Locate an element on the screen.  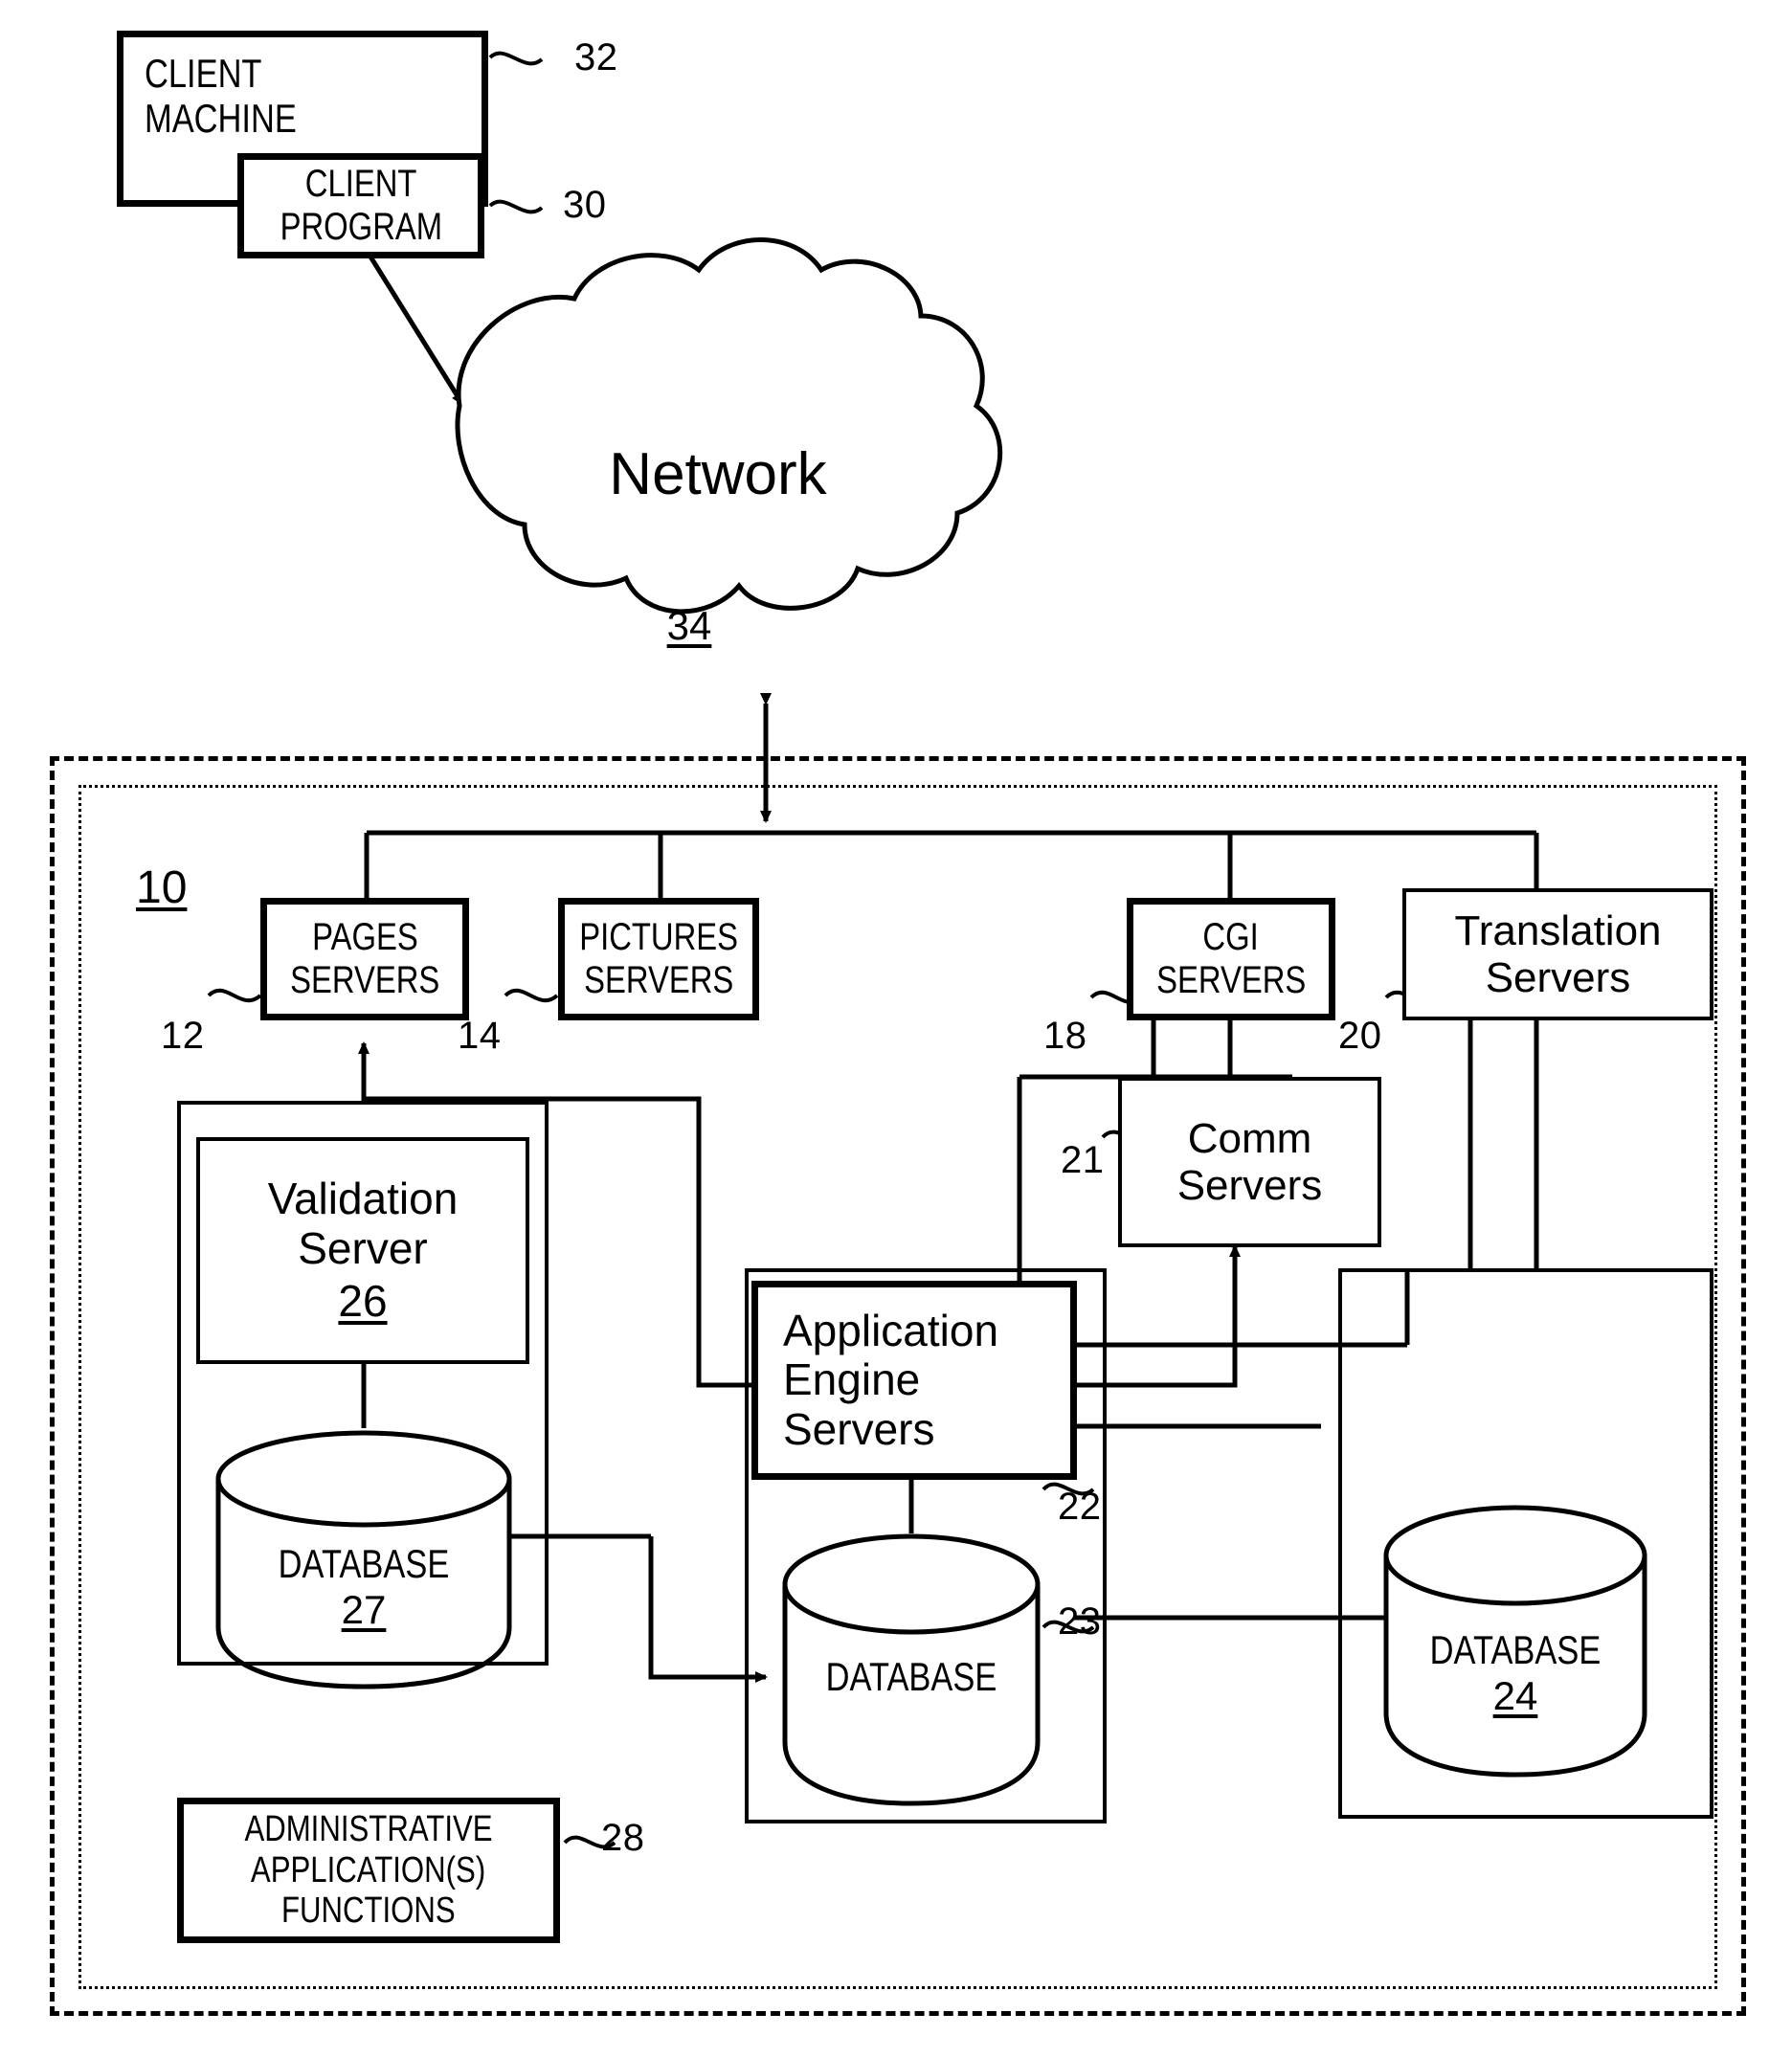
pages-servers-label-line1: PAGES is located at coordinates (365, 937).